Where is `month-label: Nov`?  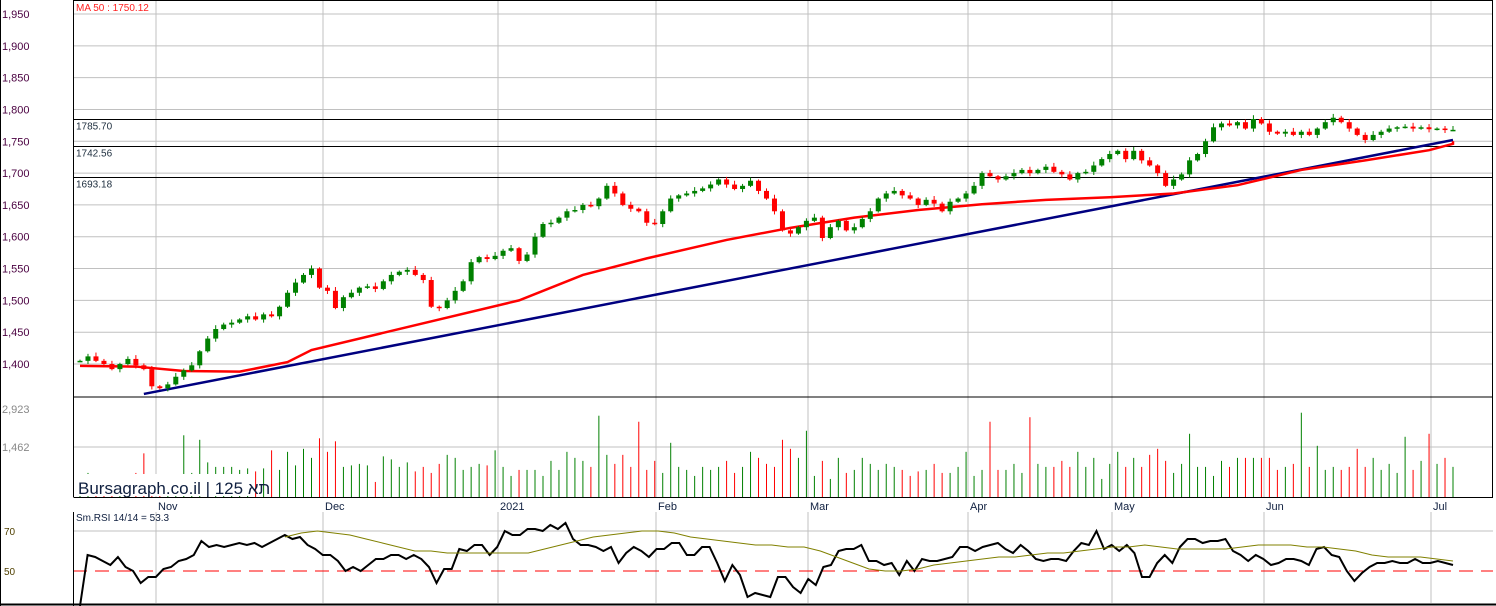 month-label: Nov is located at coordinates (168, 507).